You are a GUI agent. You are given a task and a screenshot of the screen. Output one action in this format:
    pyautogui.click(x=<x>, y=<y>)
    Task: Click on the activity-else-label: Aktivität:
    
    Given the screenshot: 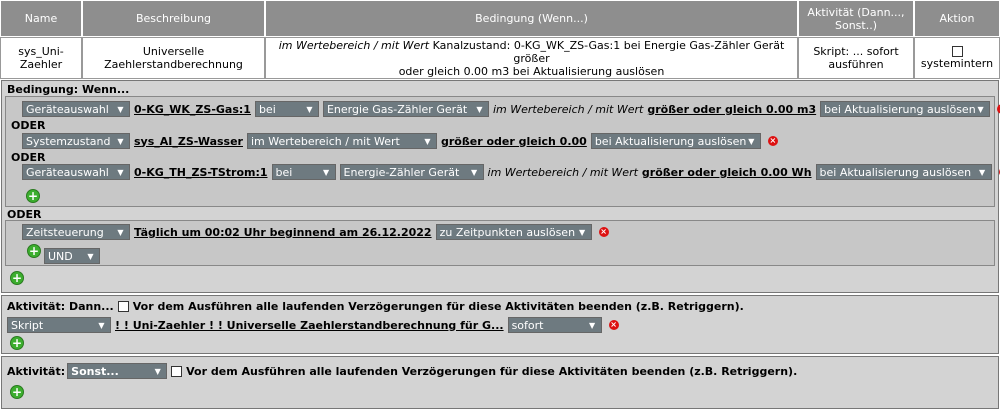 What is the action you would take?
    pyautogui.click(x=36, y=371)
    